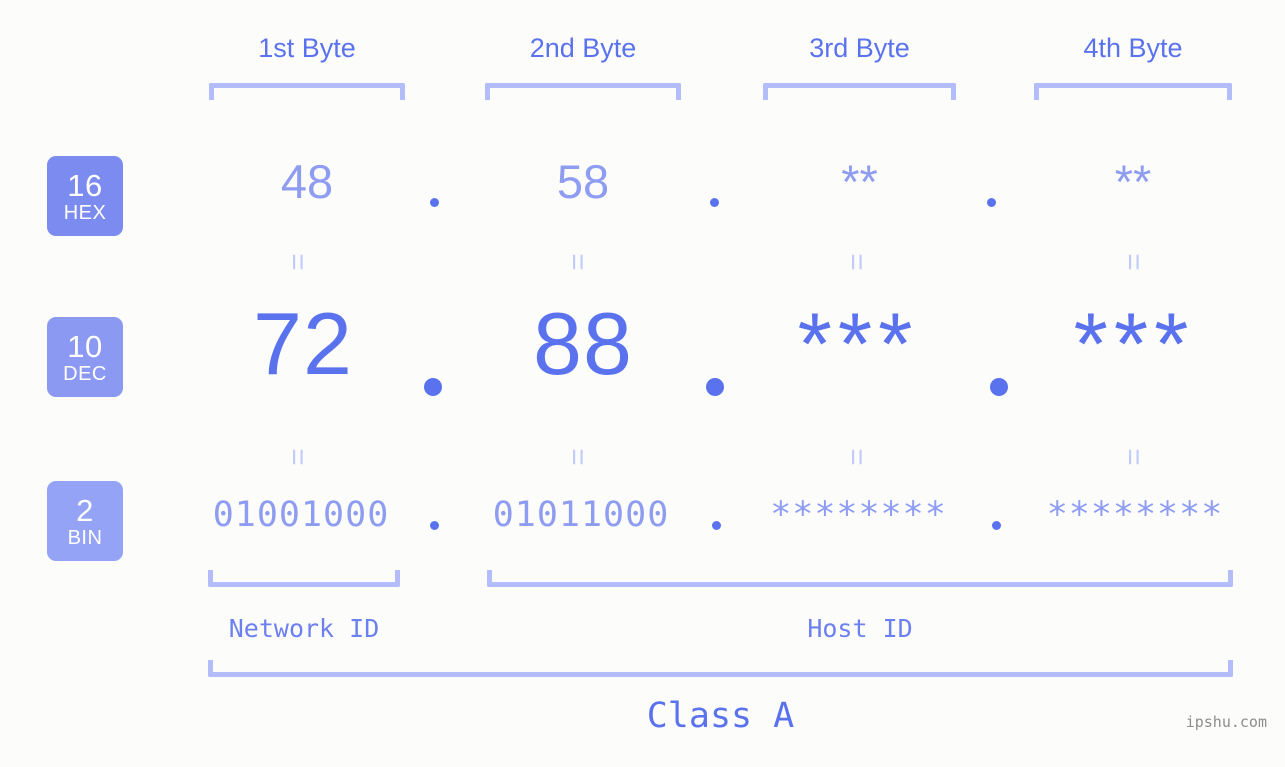 The image size is (1285, 767). I want to click on base-badge-dec: 10 DEC, so click(85, 357).